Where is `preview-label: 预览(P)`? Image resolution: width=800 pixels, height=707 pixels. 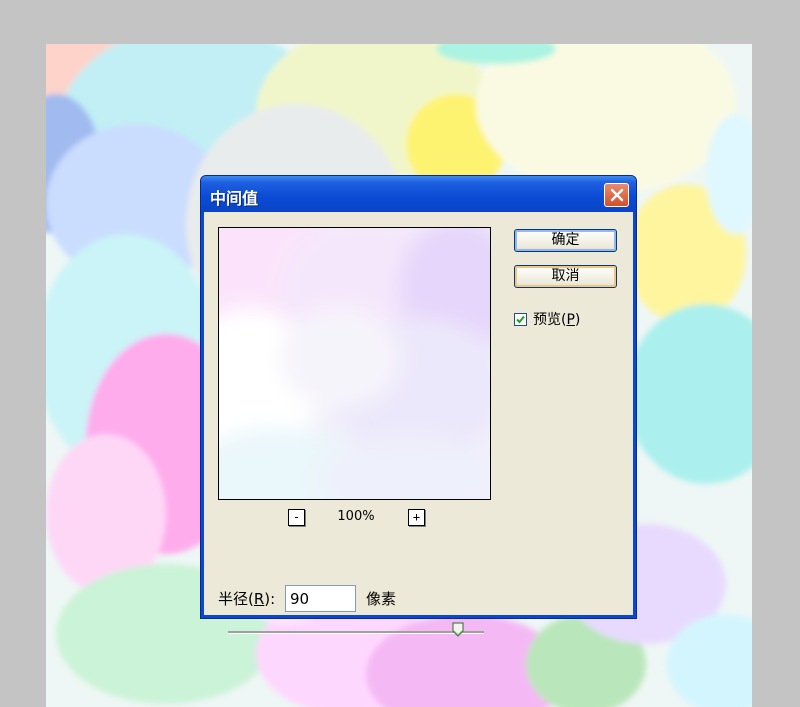 preview-label: 预览(P) is located at coordinates (557, 320).